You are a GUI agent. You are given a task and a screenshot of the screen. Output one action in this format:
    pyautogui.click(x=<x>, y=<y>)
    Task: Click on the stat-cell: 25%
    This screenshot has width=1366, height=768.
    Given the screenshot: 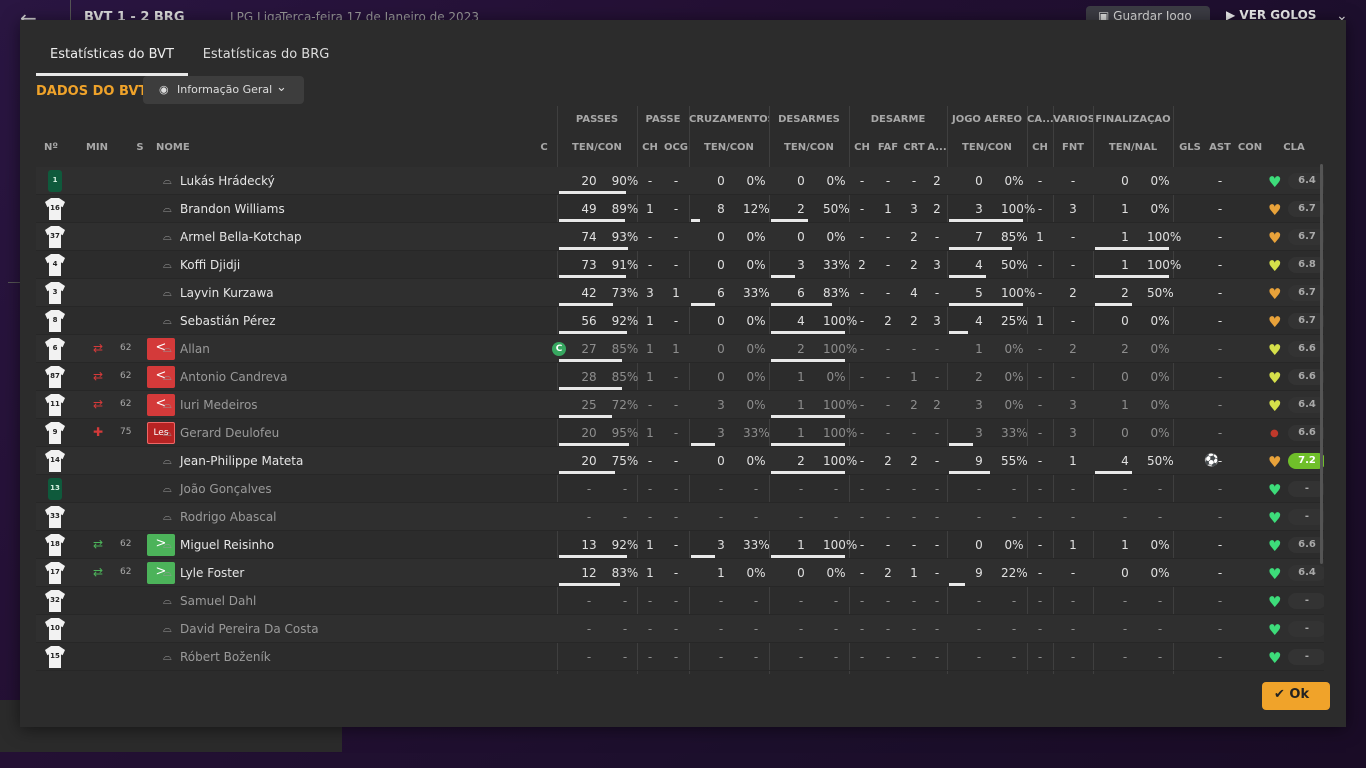 What is the action you would take?
    pyautogui.click(x=1014, y=321)
    